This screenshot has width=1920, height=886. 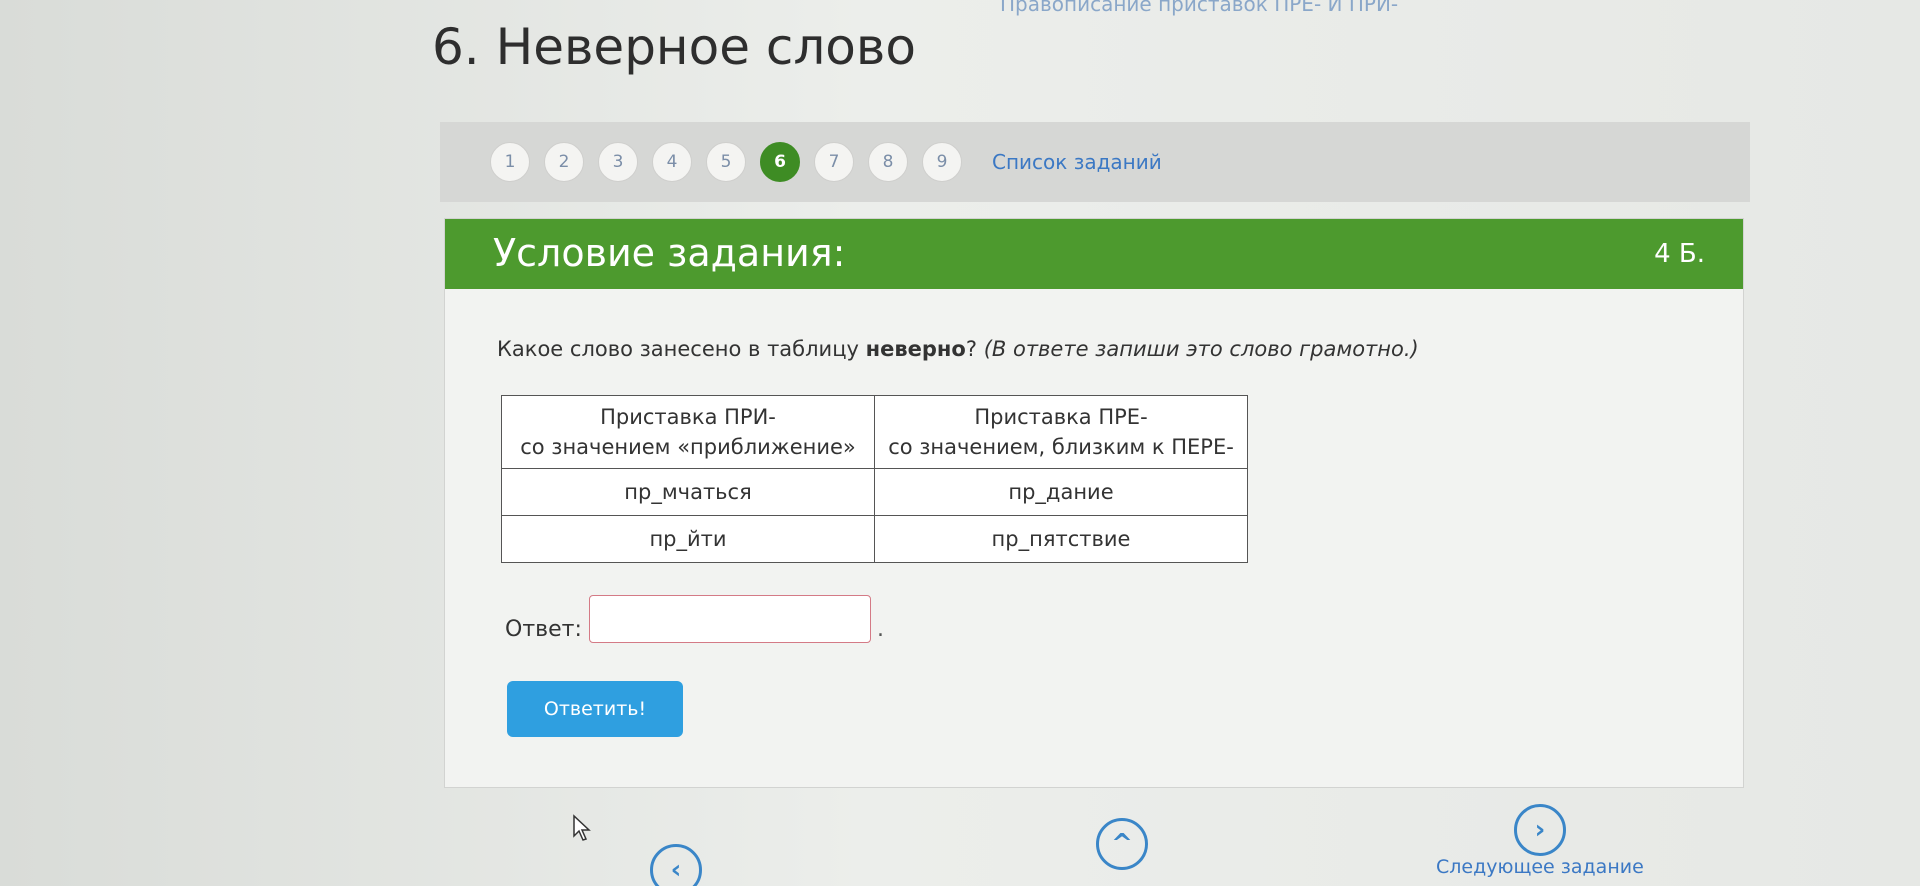 I want to click on table-row: пр_мчаться пр_дание, so click(x=874, y=492).